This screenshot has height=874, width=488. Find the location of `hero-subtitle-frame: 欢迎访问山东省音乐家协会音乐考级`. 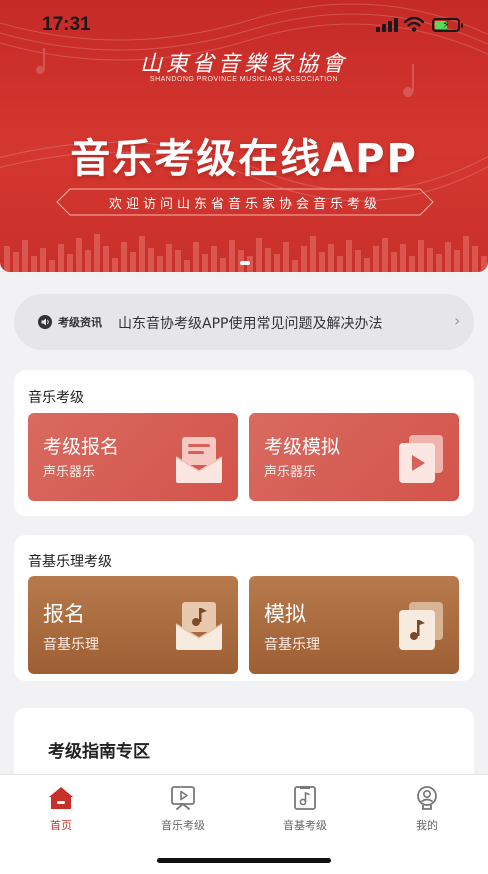

hero-subtitle-frame: 欢迎访问山东省音乐家协会音乐考级 is located at coordinates (245, 202).